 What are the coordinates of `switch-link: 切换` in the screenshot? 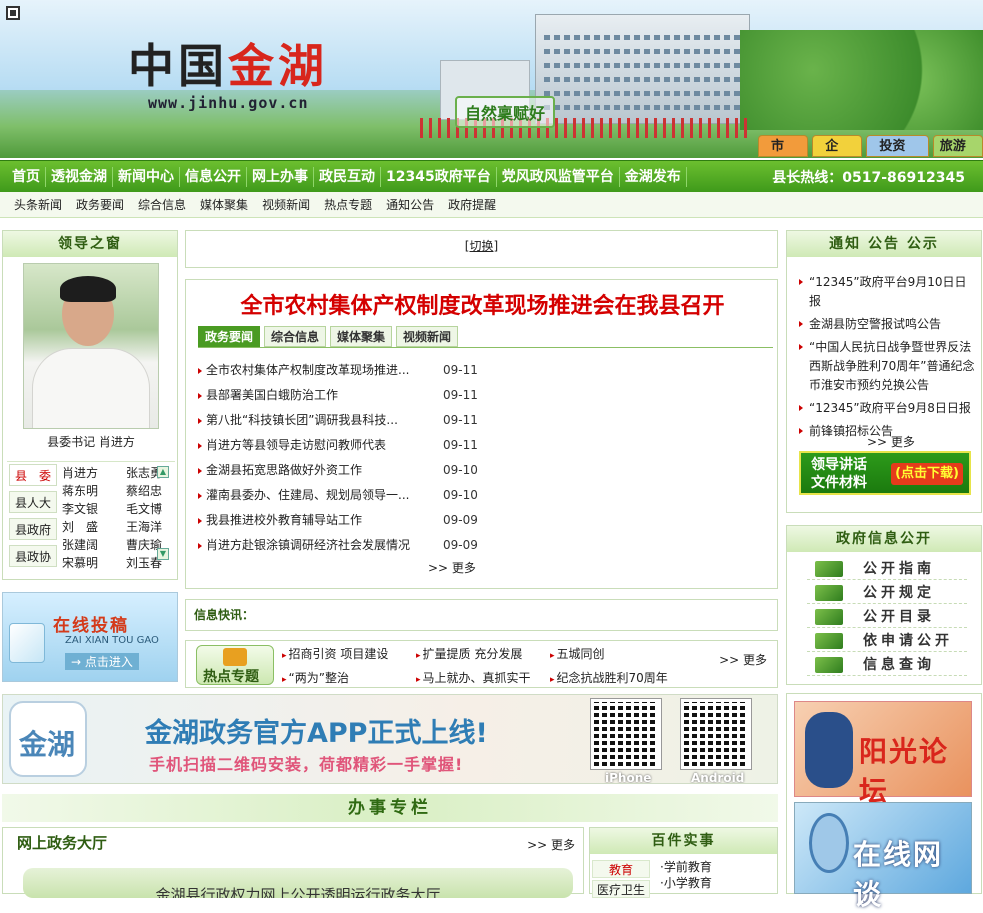 It's located at (481, 246).